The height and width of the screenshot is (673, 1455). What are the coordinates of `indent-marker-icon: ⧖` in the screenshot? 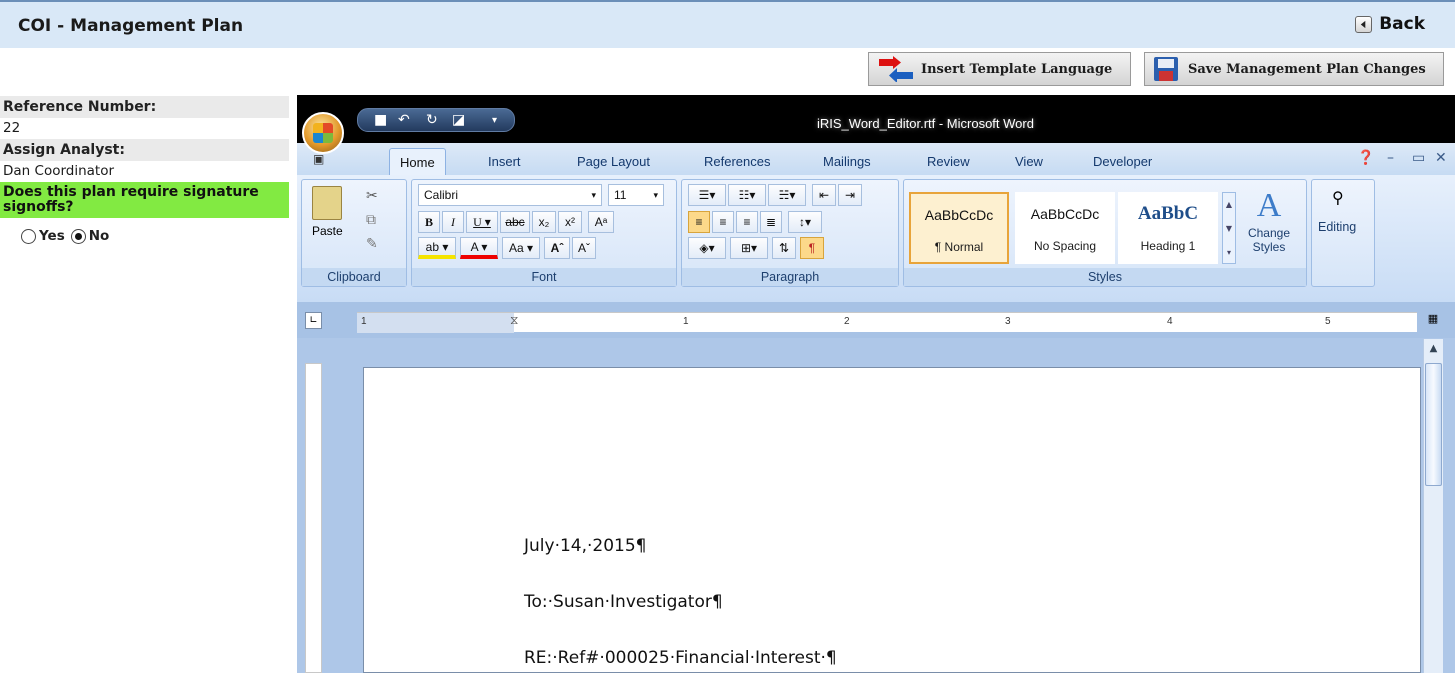 It's located at (514, 320).